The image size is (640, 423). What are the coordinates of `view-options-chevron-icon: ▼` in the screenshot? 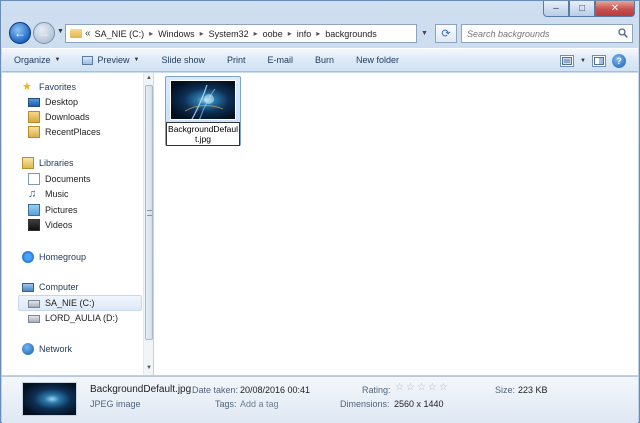 It's located at (583, 61).